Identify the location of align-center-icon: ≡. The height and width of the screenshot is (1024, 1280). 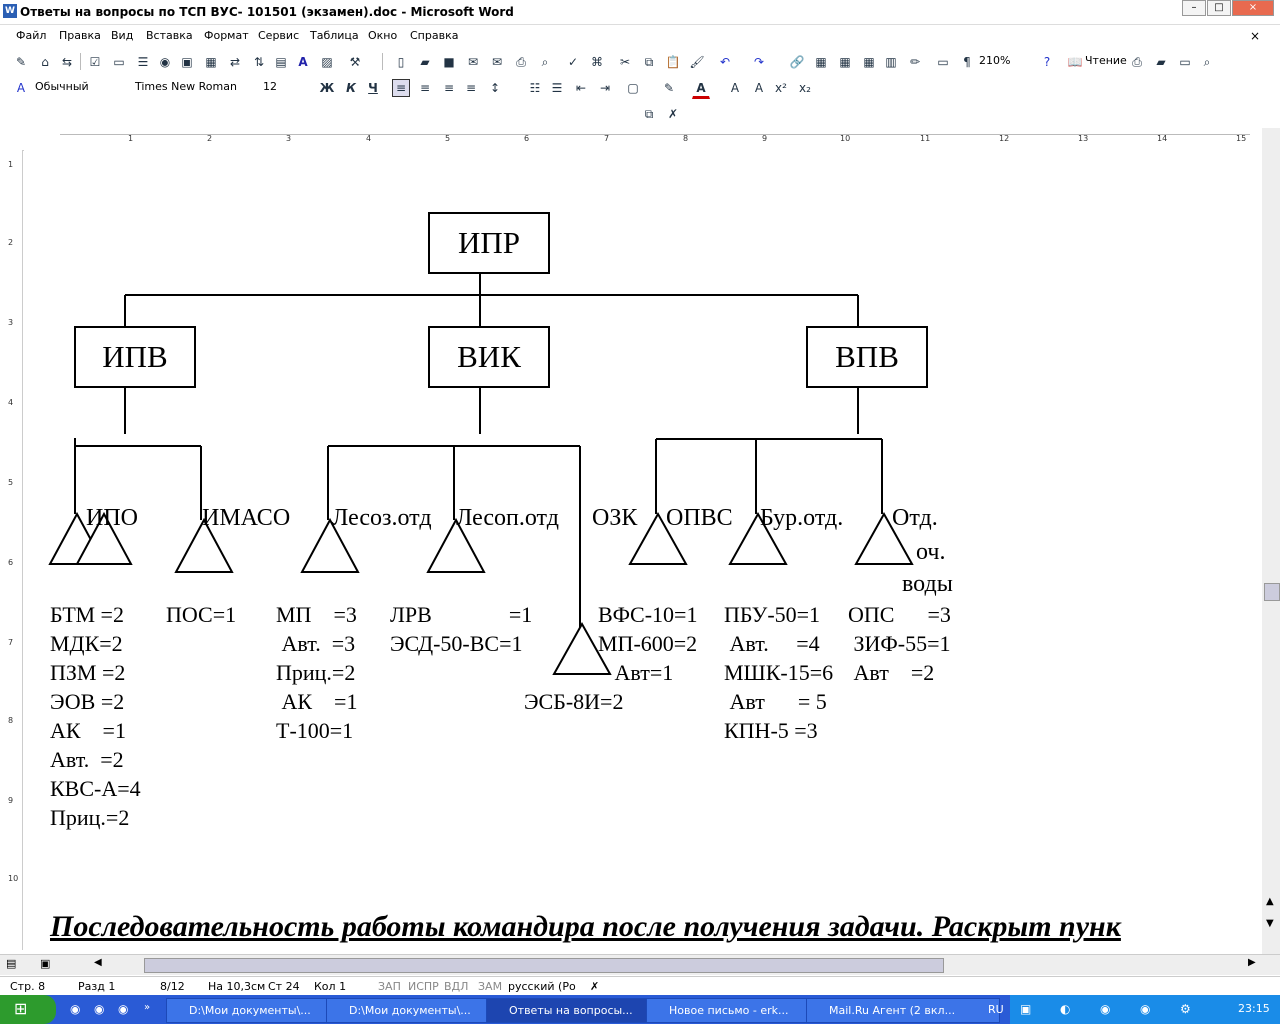
(425, 88).